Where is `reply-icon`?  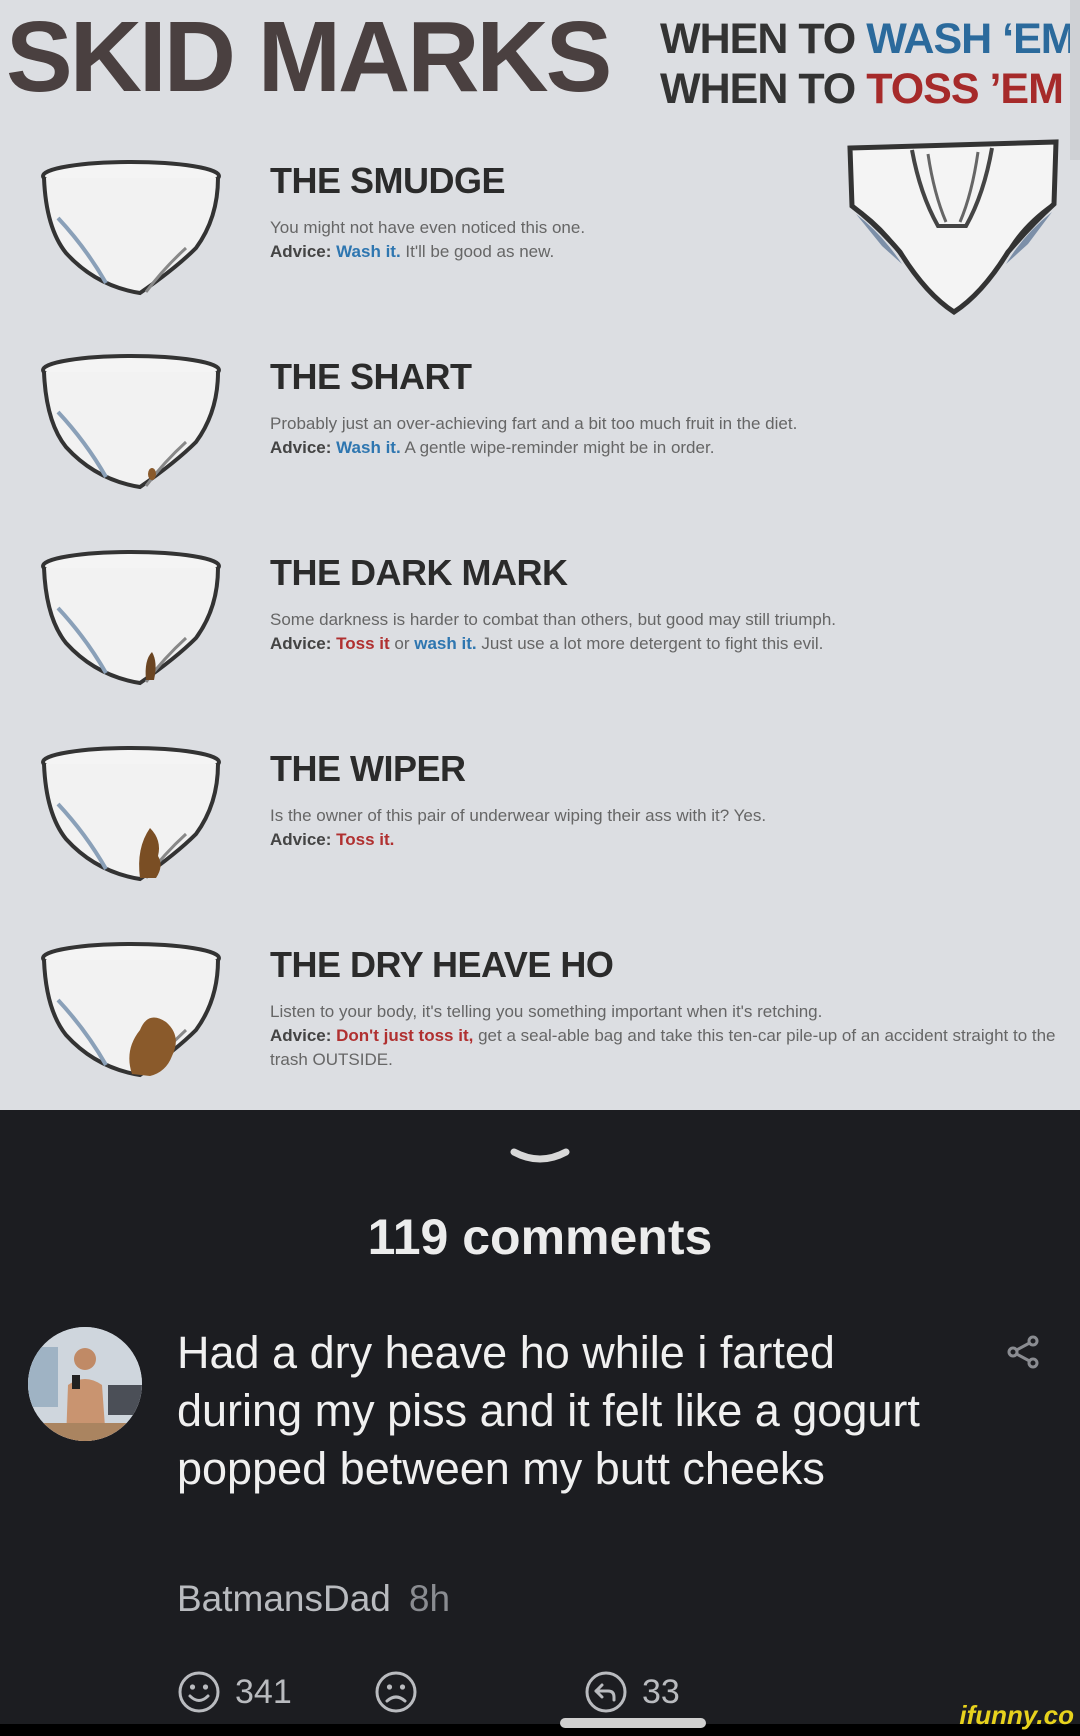
reply-icon is located at coordinates (606, 1692).